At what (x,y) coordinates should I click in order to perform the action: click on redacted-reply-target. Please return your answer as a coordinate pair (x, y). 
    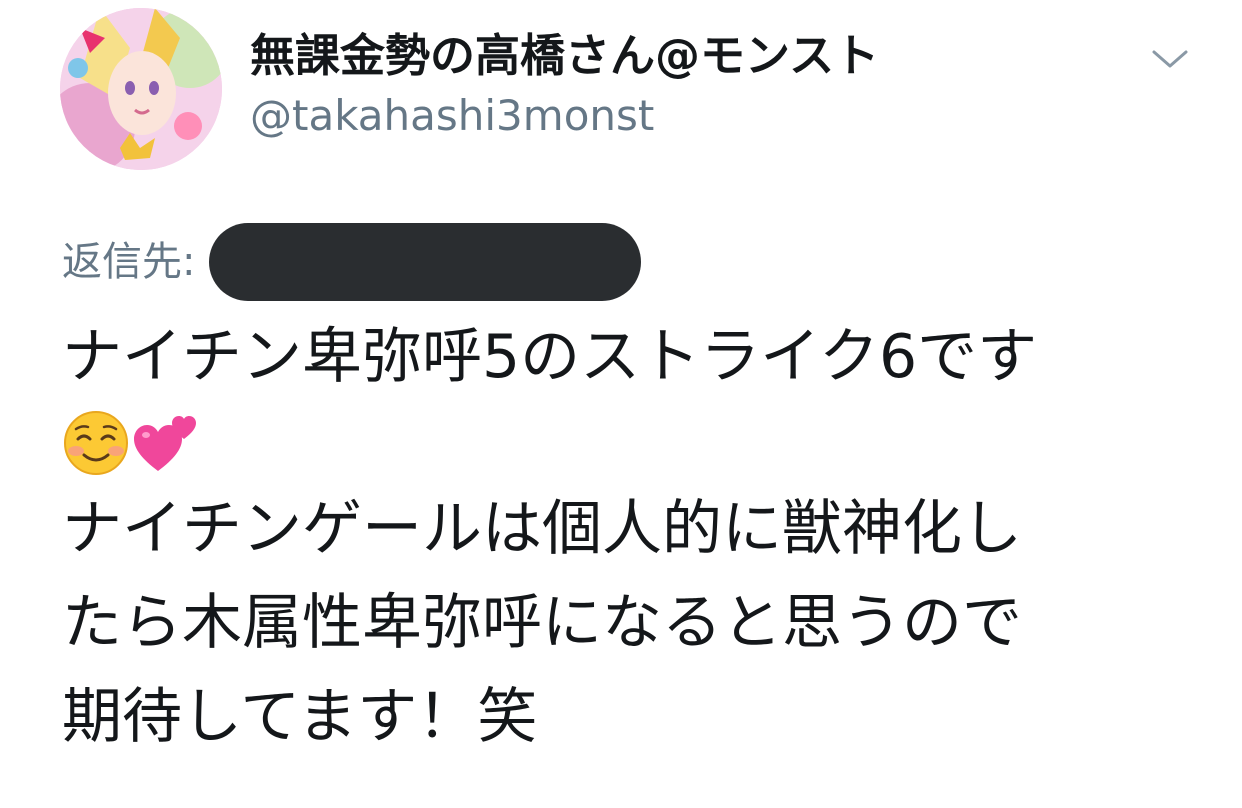
    Looking at the image, I should click on (425, 262).